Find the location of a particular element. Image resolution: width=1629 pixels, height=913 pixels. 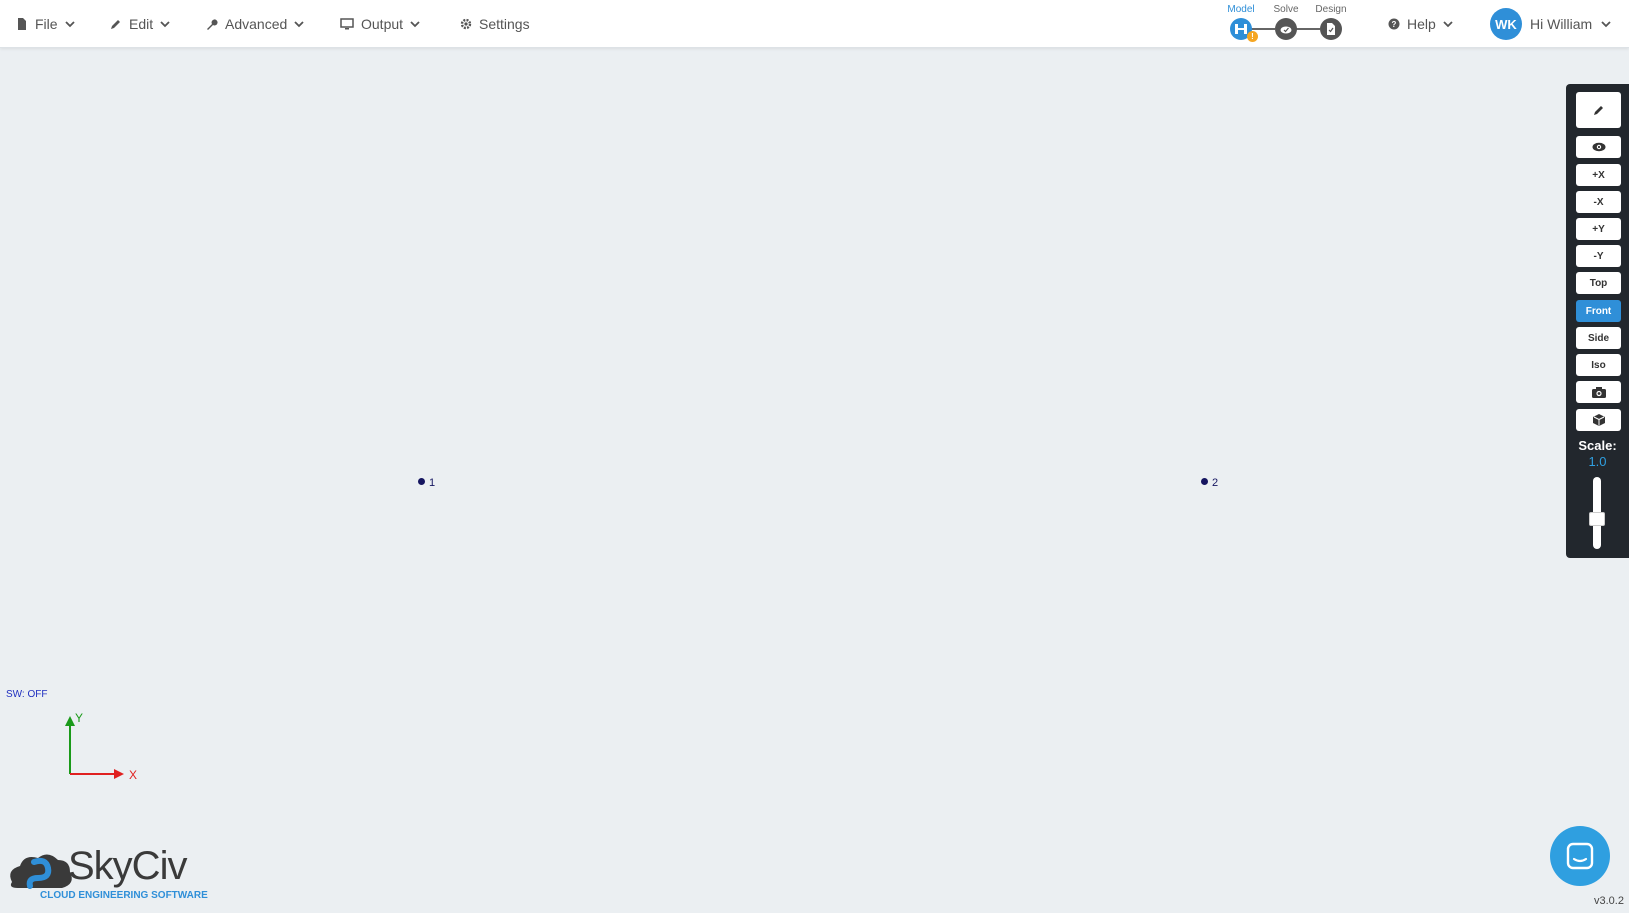

workflow-steps: Model Solve Design ! is located at coordinates (1290, 24).